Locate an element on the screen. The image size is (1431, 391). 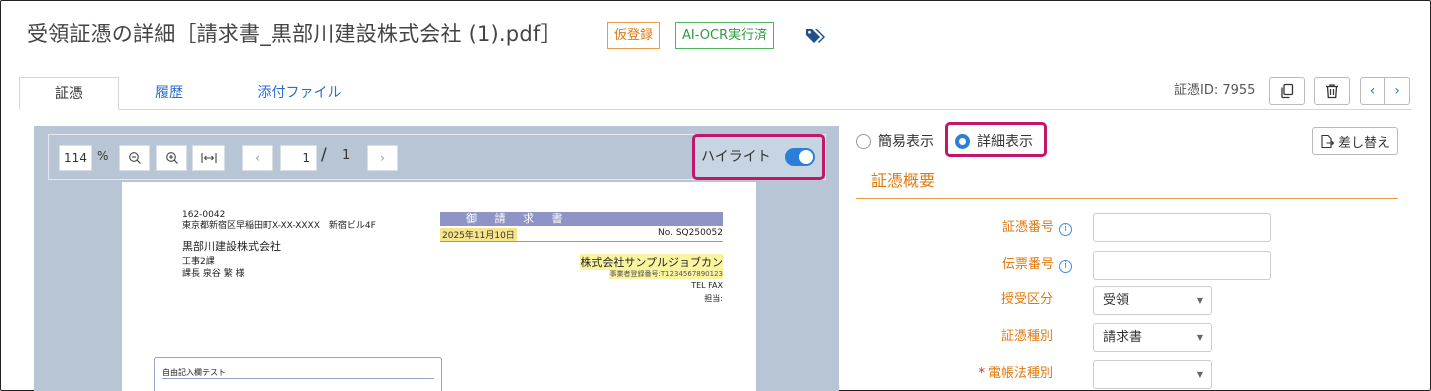
voucher-no-label-text: 証憑番号 is located at coordinates (1027, 227).